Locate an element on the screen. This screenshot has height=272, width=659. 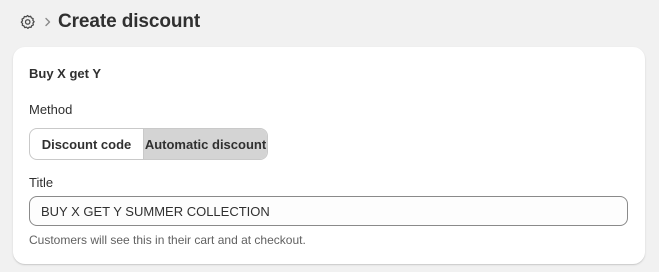
settings-gear-icon is located at coordinates (27, 22).